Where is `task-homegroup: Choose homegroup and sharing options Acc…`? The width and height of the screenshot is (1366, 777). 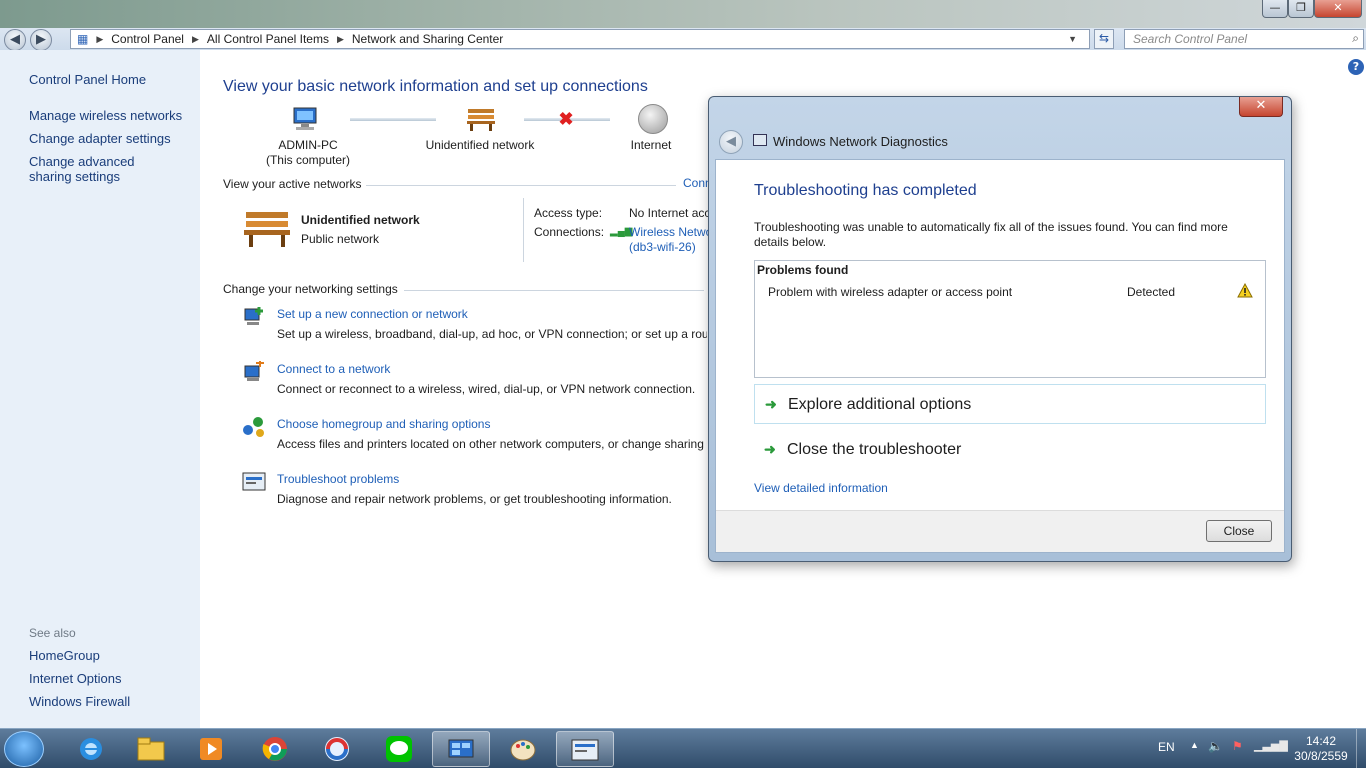 task-homegroup: Choose homegroup and sharing options Acc… is located at coordinates (492, 434).